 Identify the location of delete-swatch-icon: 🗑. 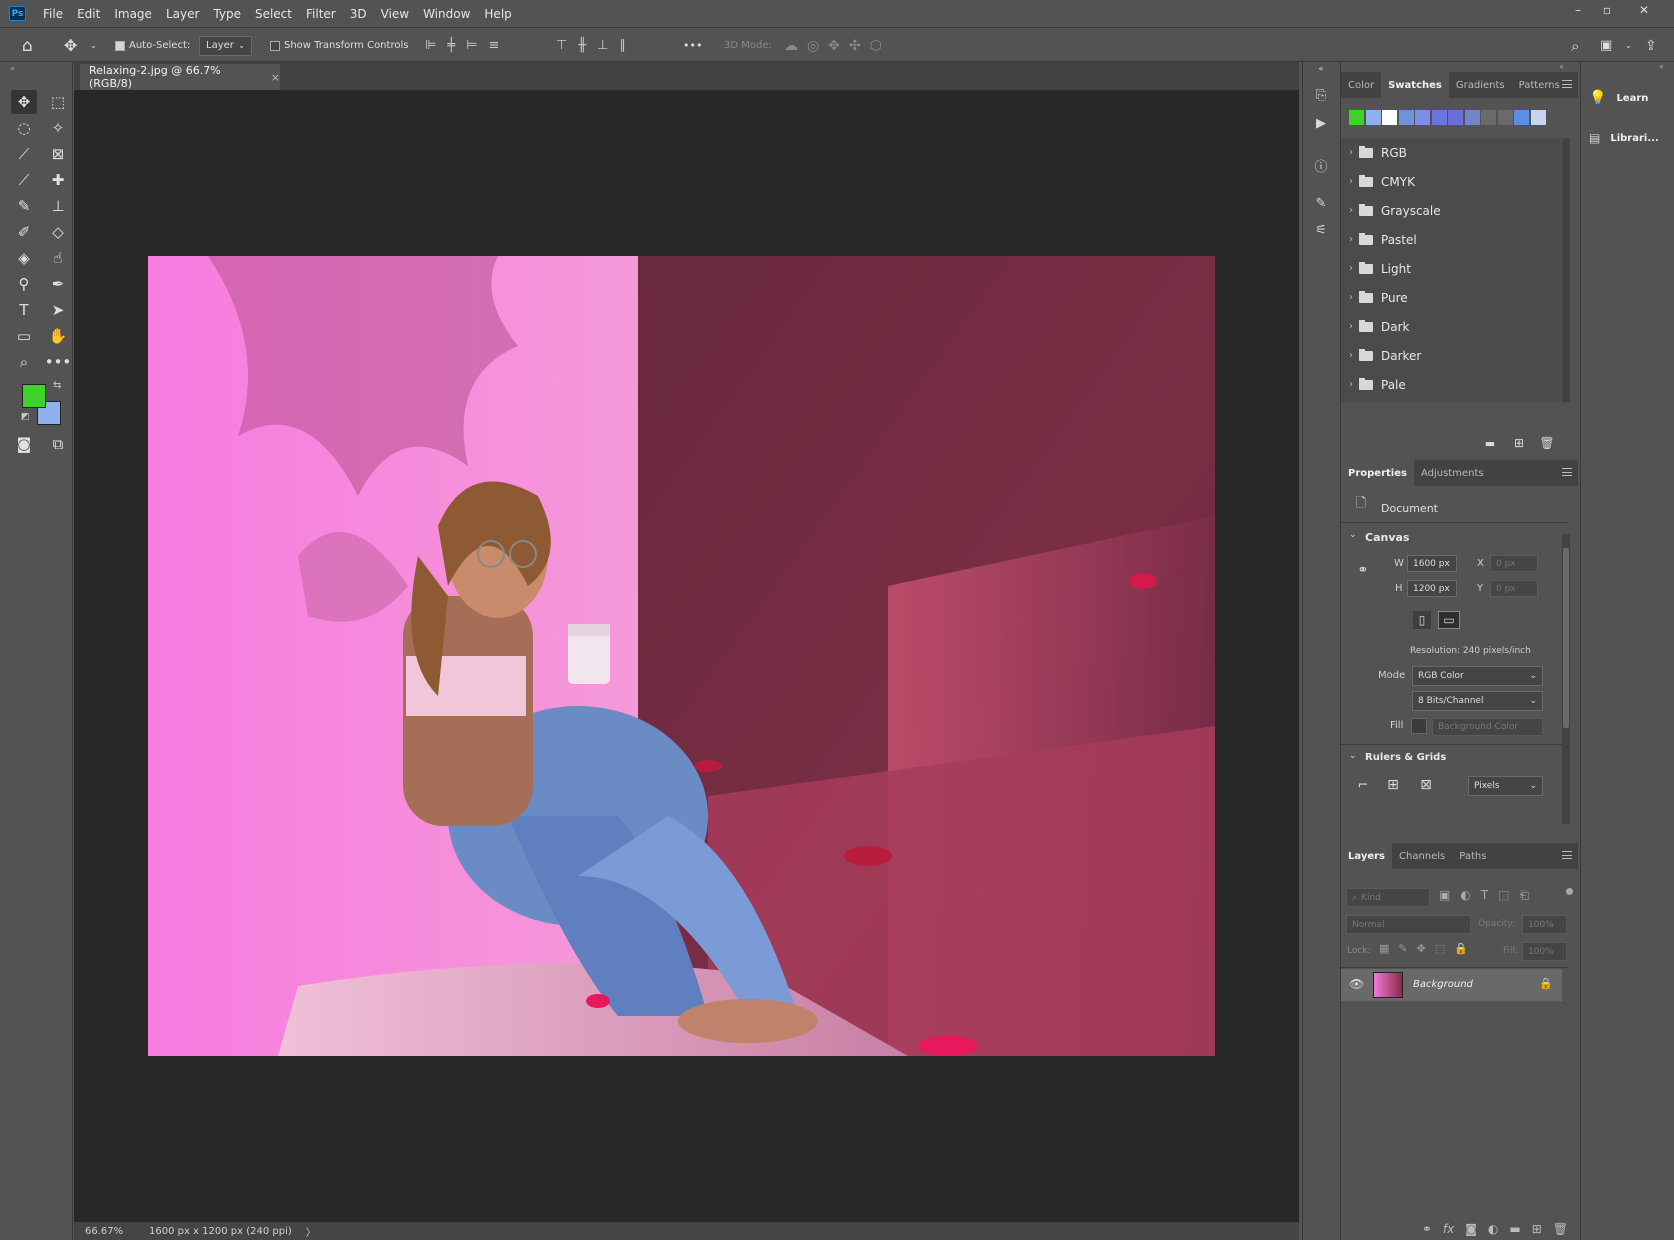
(1547, 443).